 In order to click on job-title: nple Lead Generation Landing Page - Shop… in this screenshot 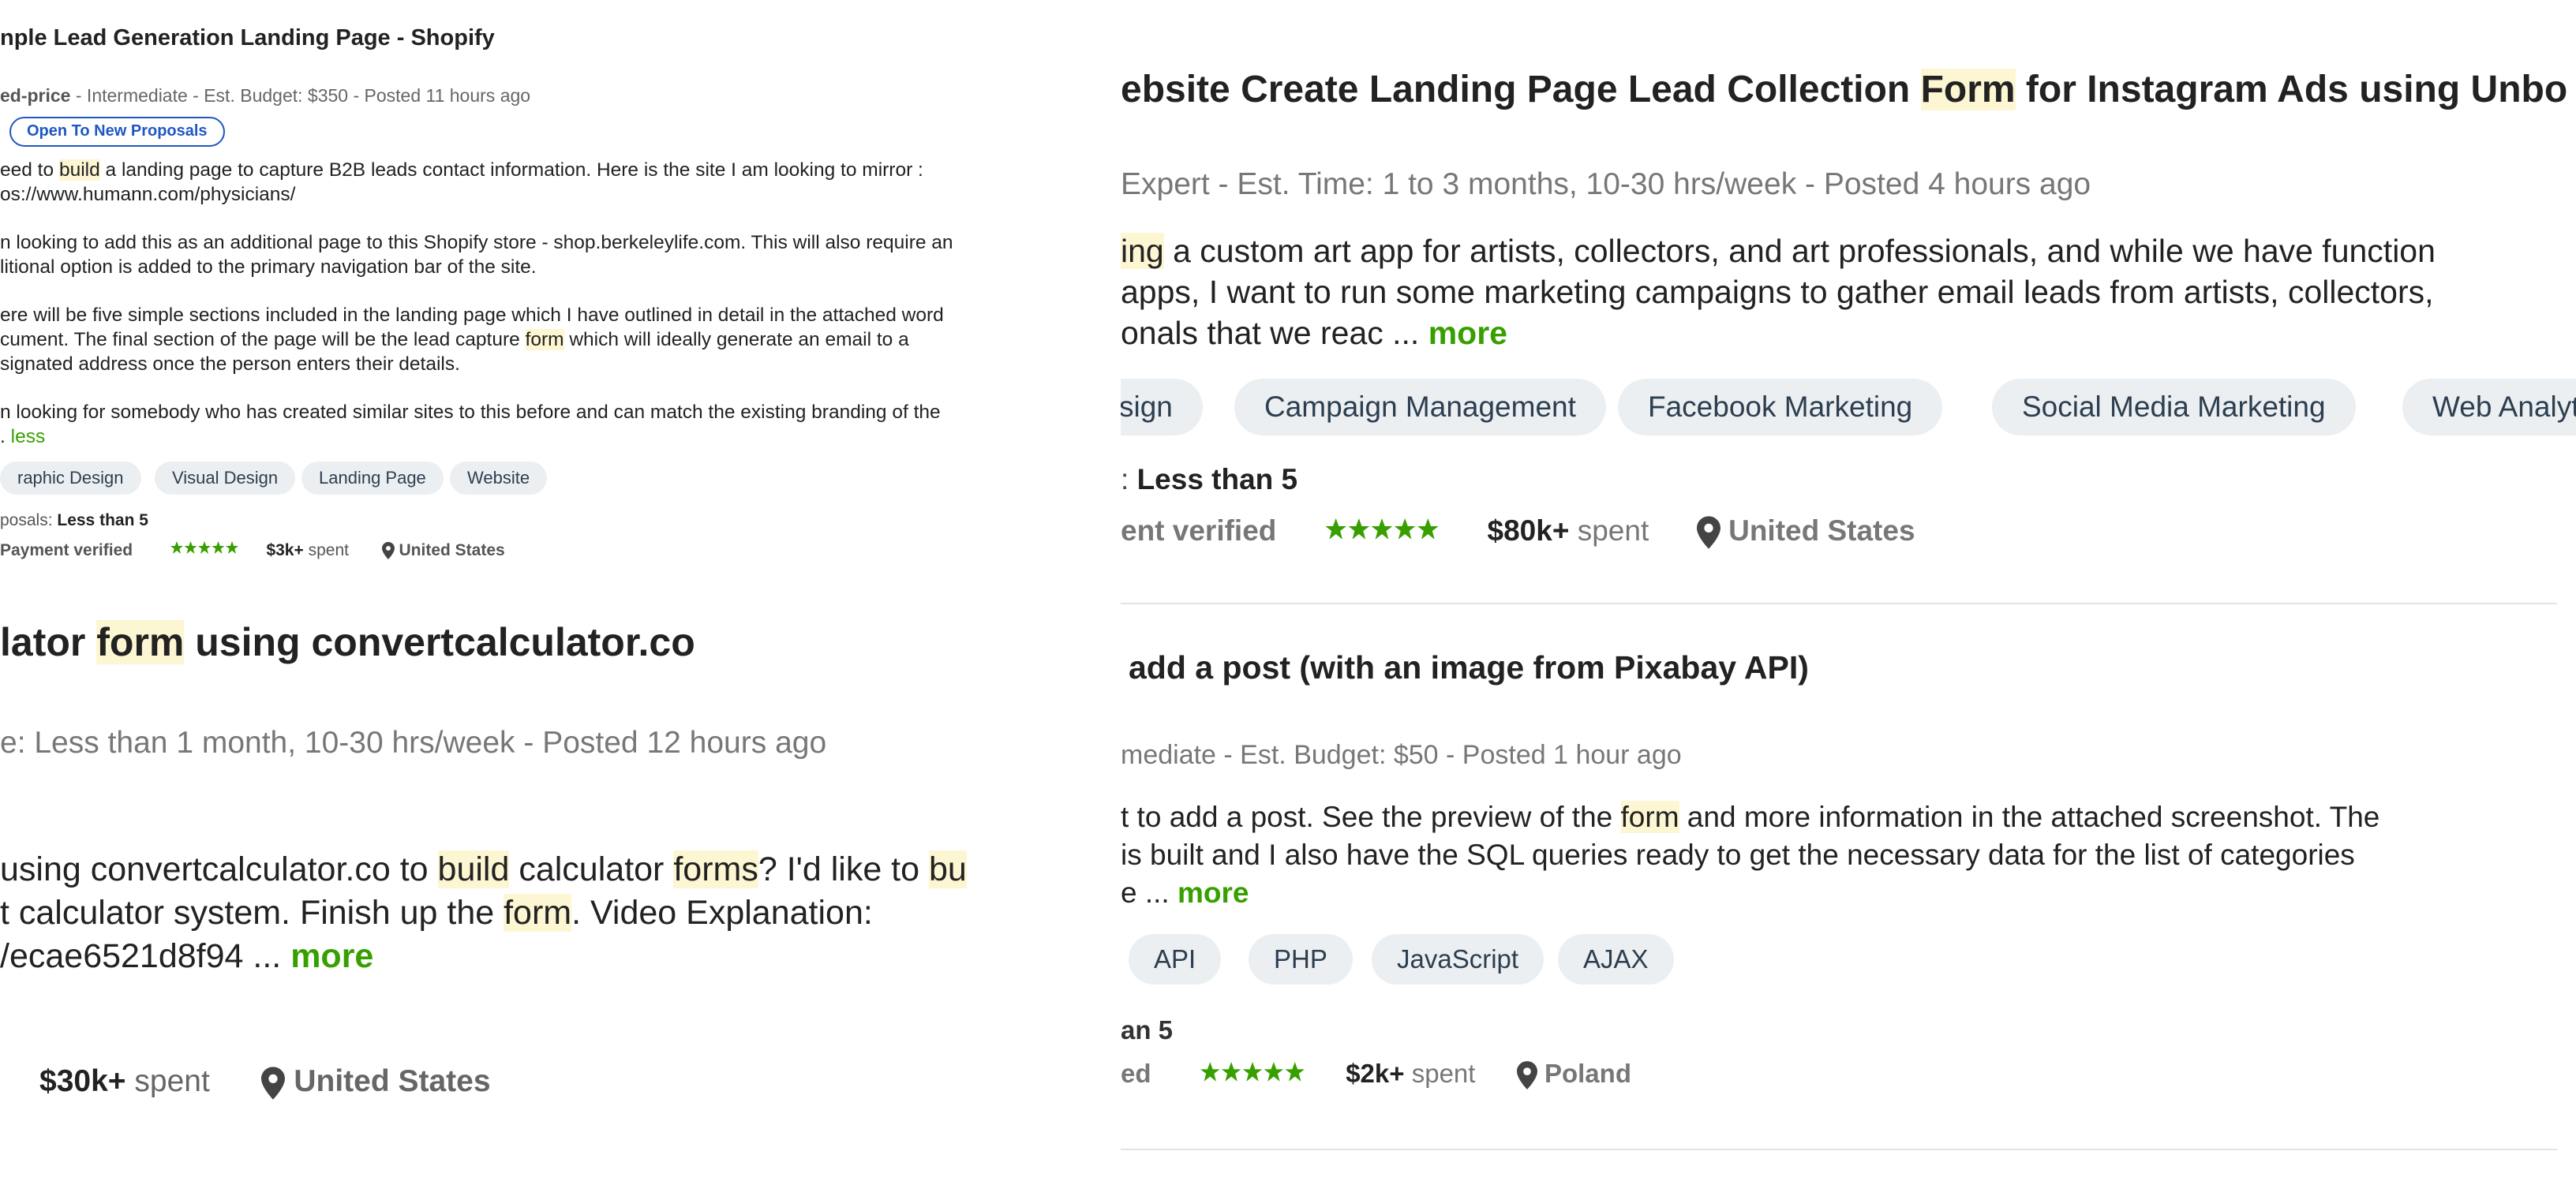, I will do `click(247, 38)`.